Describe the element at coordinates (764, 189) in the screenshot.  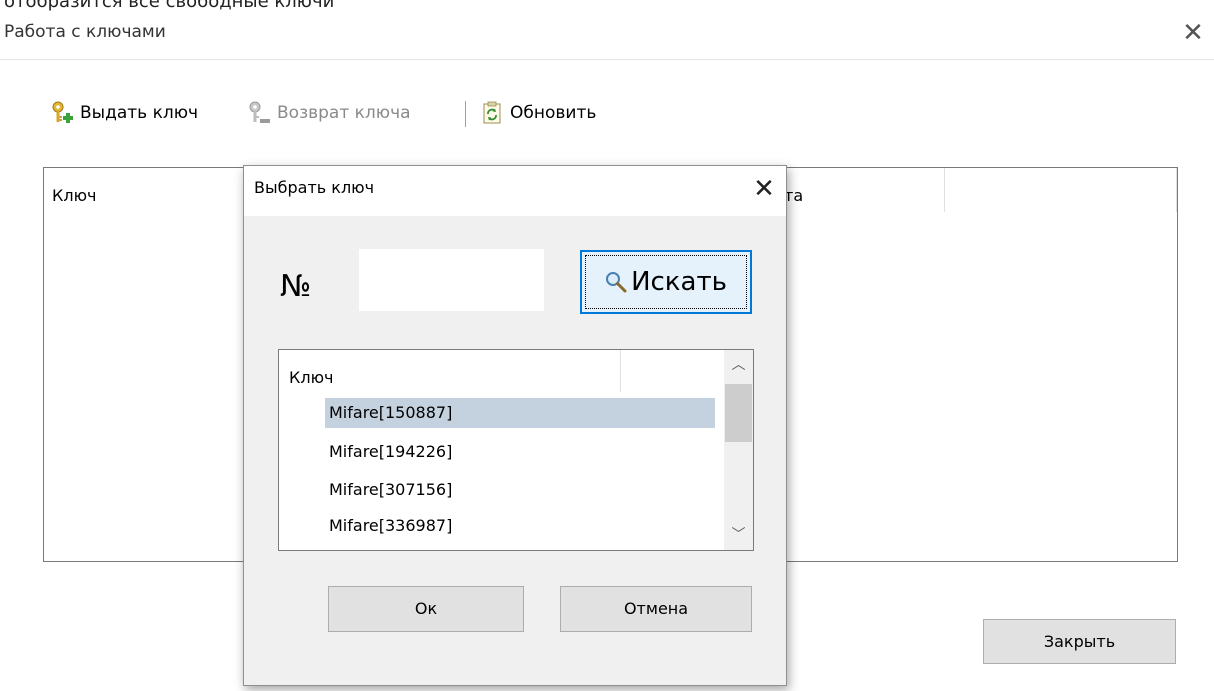
I see `dialog-close-icon: ✕` at that location.